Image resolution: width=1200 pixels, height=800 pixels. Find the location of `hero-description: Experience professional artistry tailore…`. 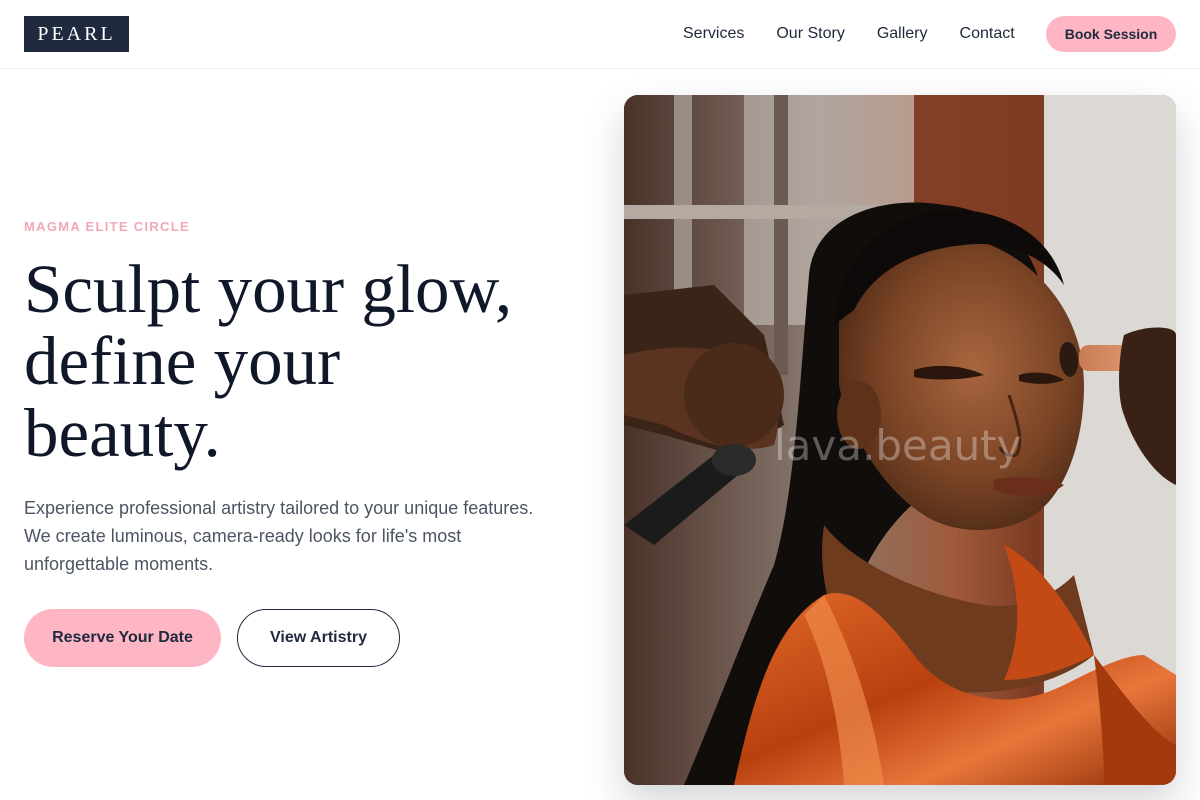

hero-description: Experience professional artistry tailore… is located at coordinates (289, 536).